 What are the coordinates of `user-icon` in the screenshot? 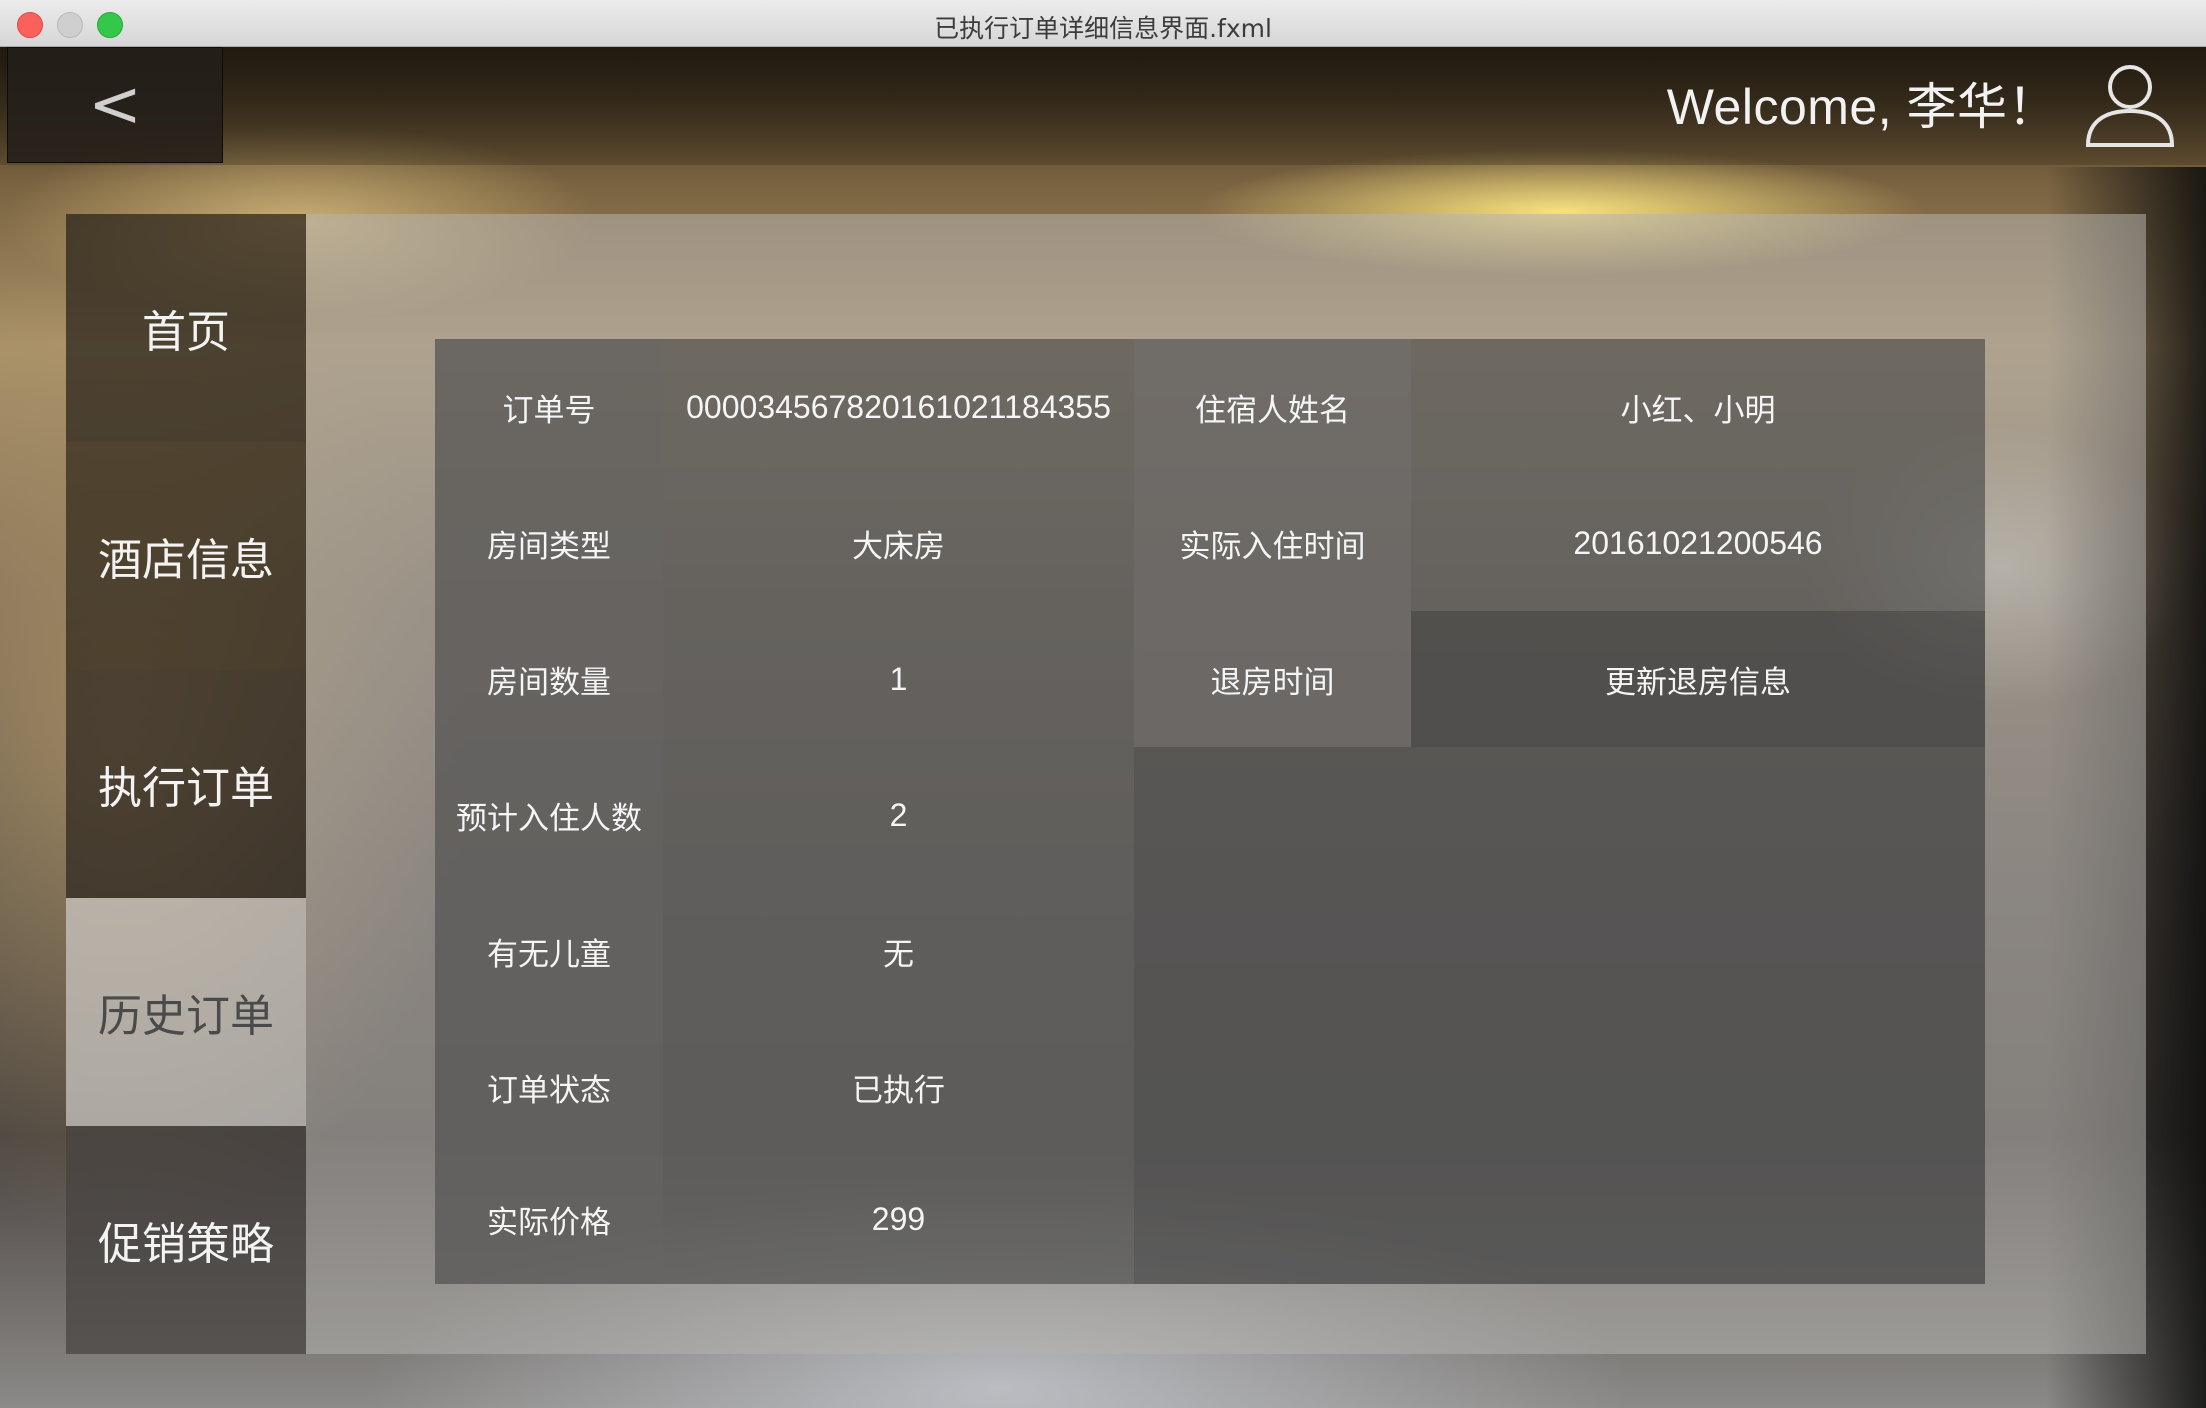 It's located at (2130, 105).